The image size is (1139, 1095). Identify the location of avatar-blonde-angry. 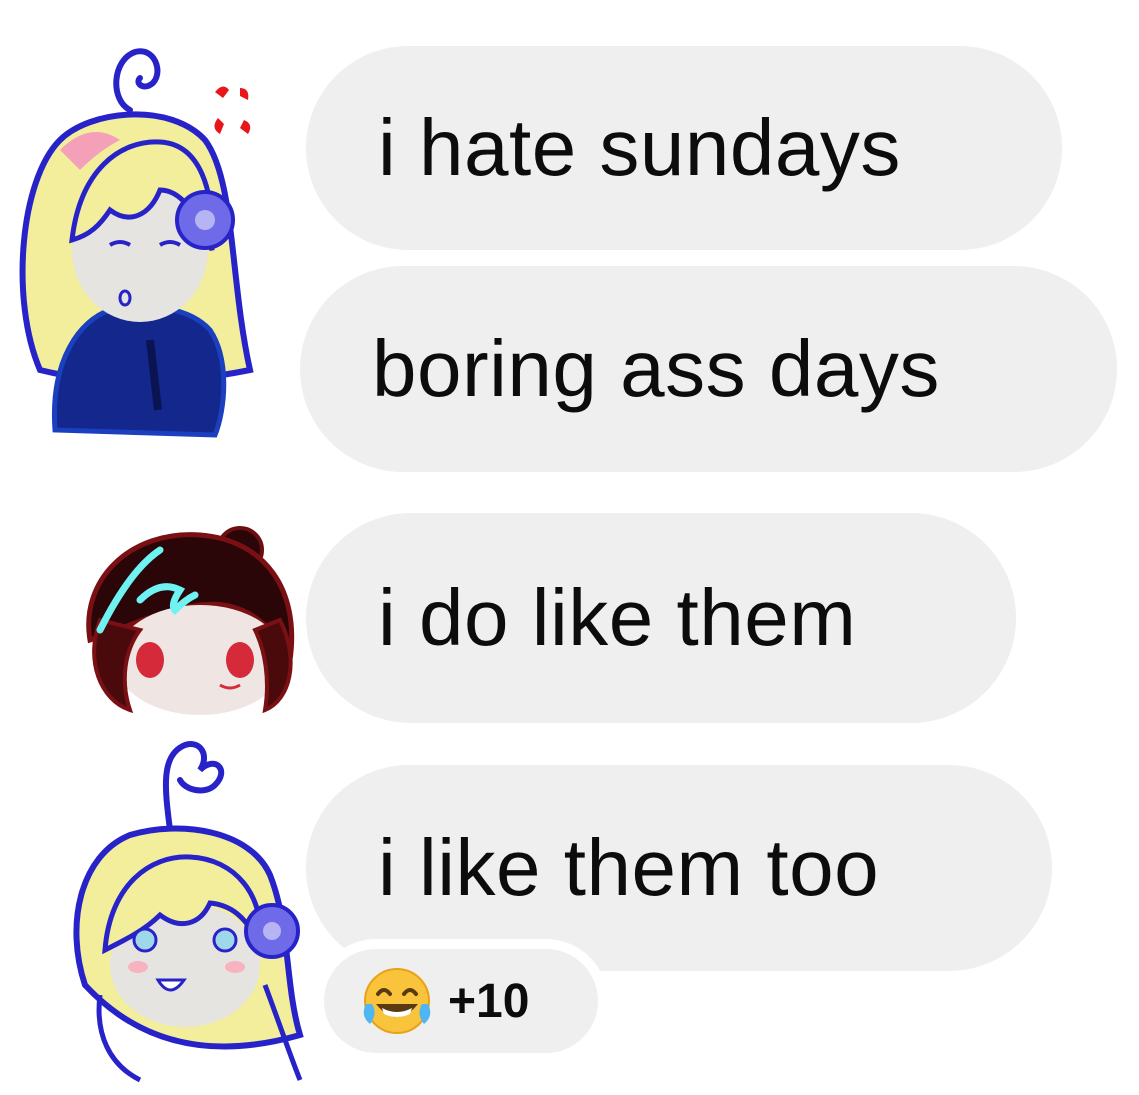
(136, 243).